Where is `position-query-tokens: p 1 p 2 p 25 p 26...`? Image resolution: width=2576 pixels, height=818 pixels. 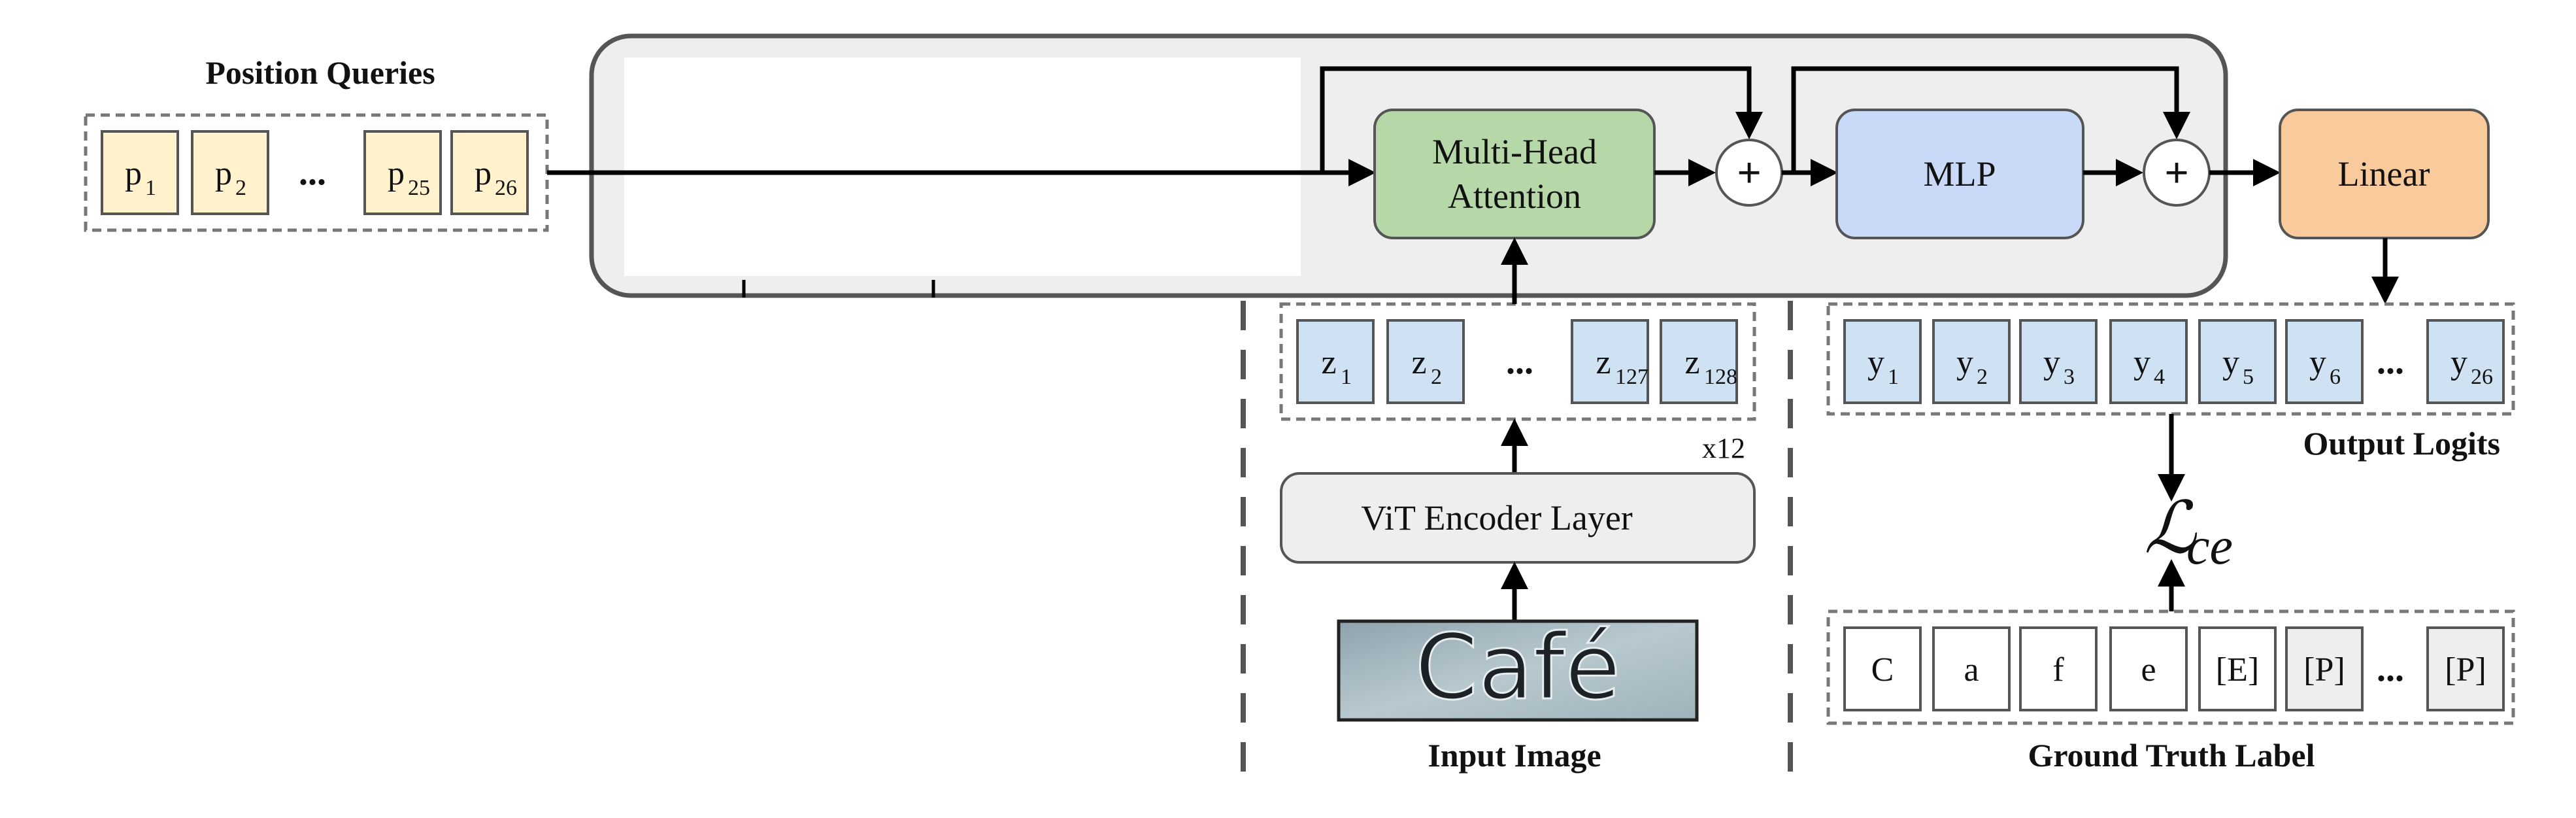 position-query-tokens: p 1 p 2 p 25 p 26... is located at coordinates (315, 172).